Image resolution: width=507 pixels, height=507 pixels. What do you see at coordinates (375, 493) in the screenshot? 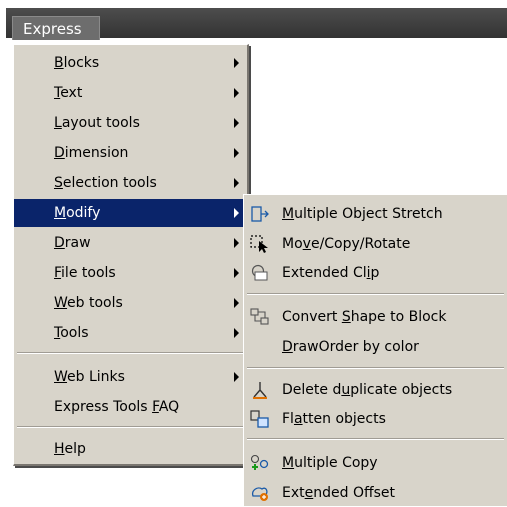
I see `submenu-item-extended-offset: Extended Offset` at bounding box center [375, 493].